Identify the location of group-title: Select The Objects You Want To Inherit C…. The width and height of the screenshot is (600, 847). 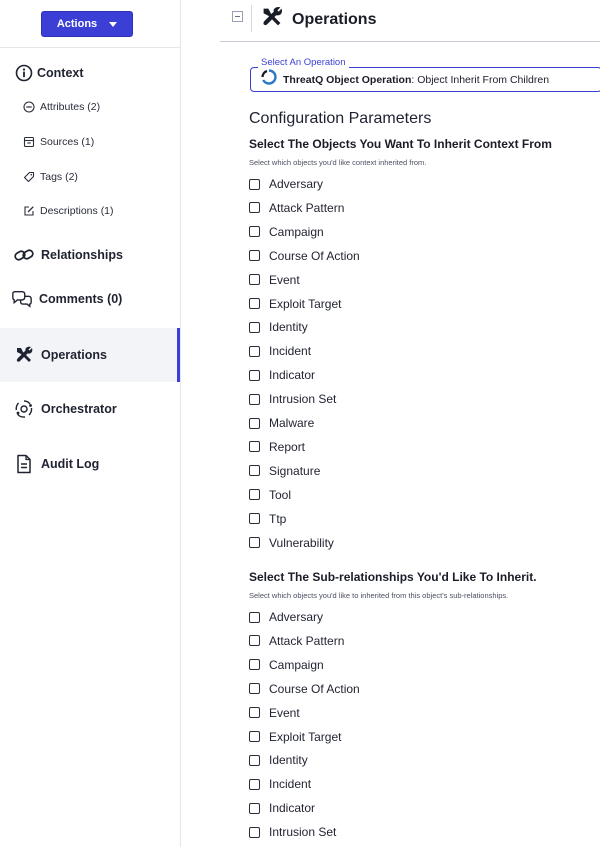
(400, 144).